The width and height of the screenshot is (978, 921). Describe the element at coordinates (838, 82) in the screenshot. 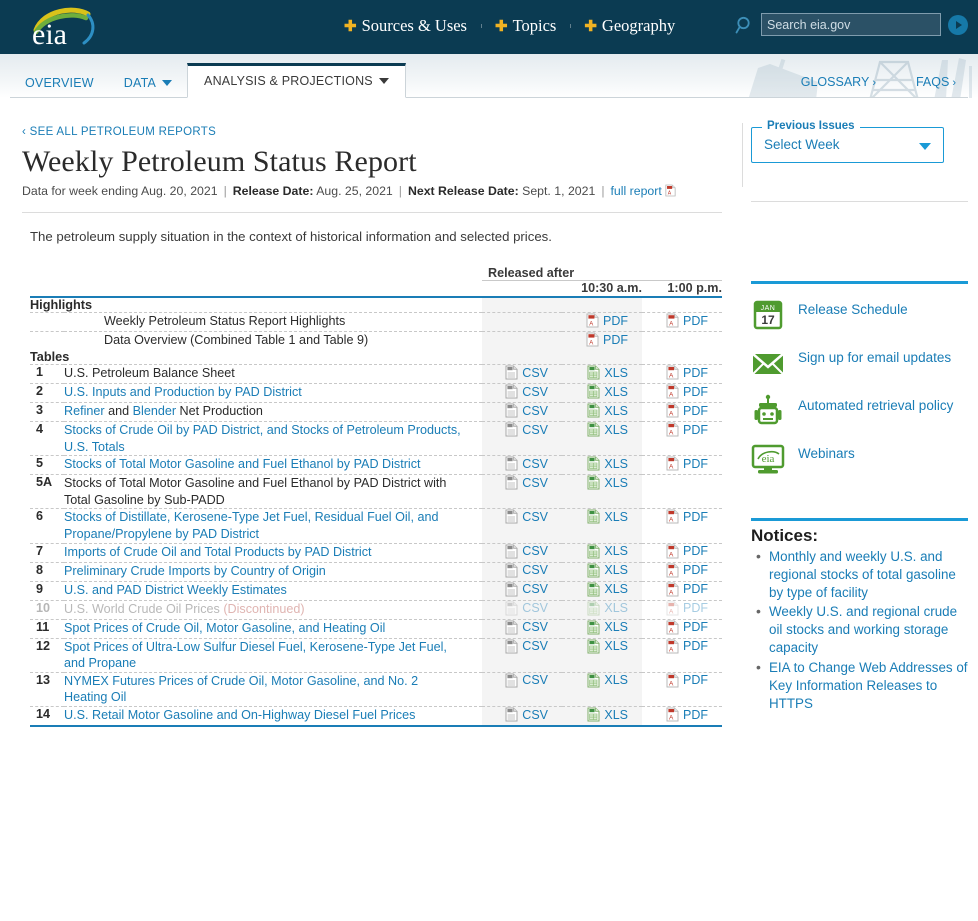

I see `tab-link-glossary: GLOSSARY ›` at that location.